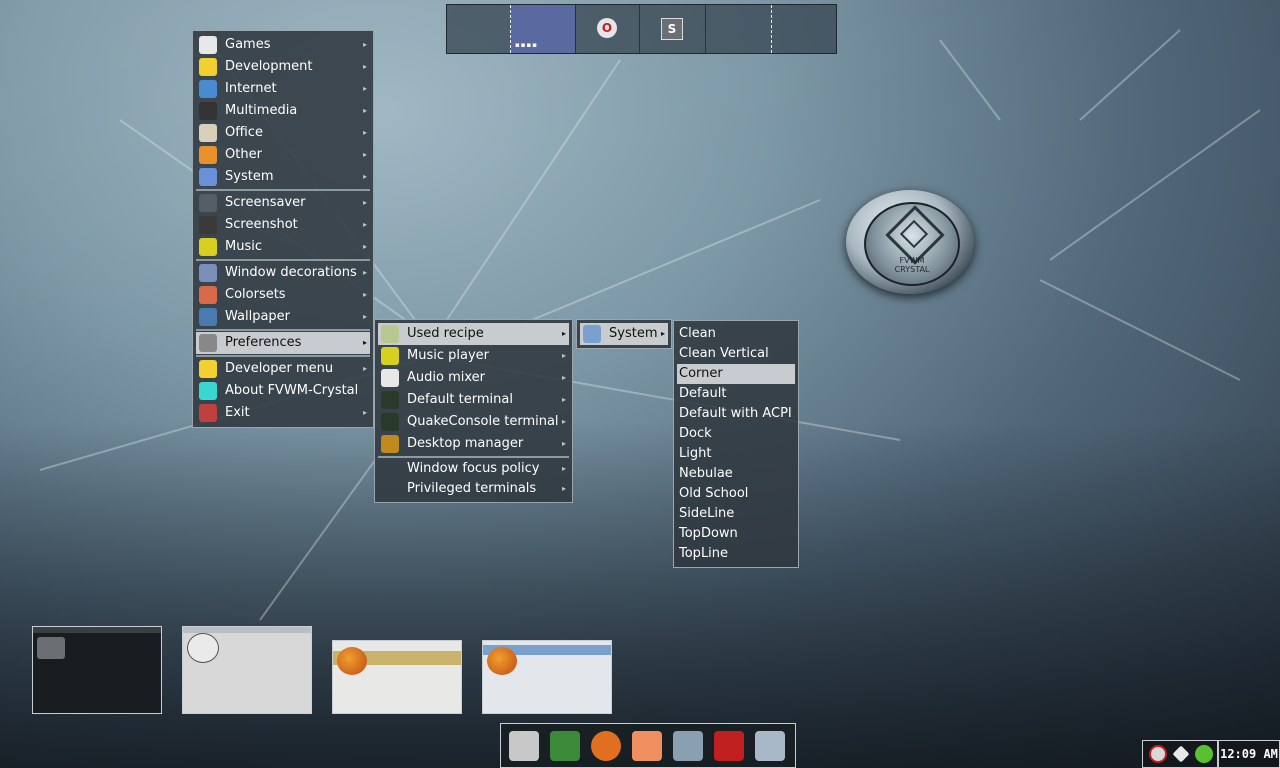 This screenshot has width=1280, height=768. What do you see at coordinates (460, 399) in the screenshot?
I see `menu-item-label: Default terminal` at bounding box center [460, 399].